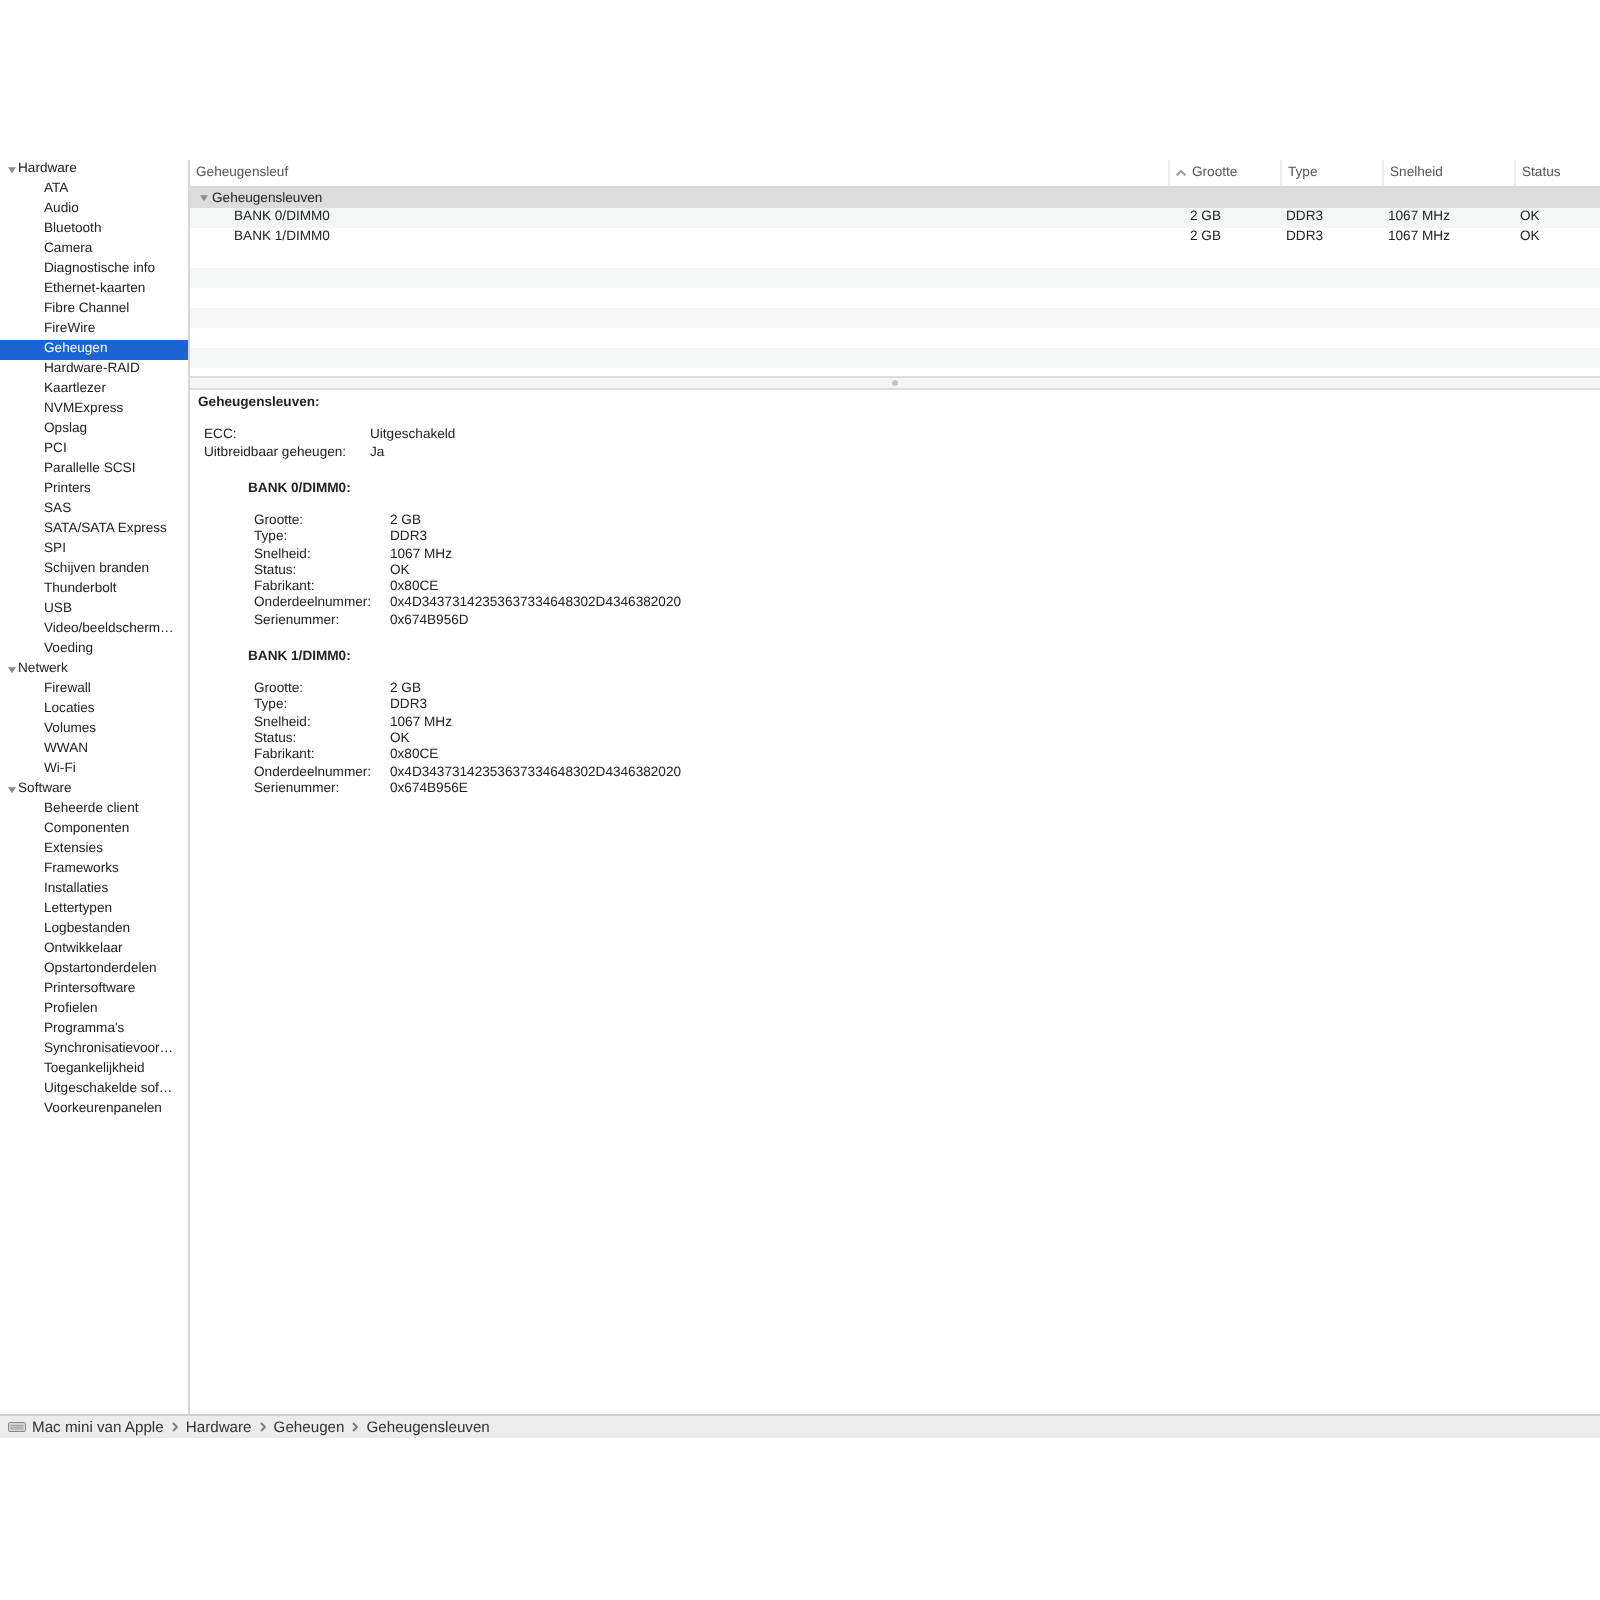 The width and height of the screenshot is (1600, 1600). Describe the element at coordinates (17, 1427) in the screenshot. I see `computer-icon` at that location.